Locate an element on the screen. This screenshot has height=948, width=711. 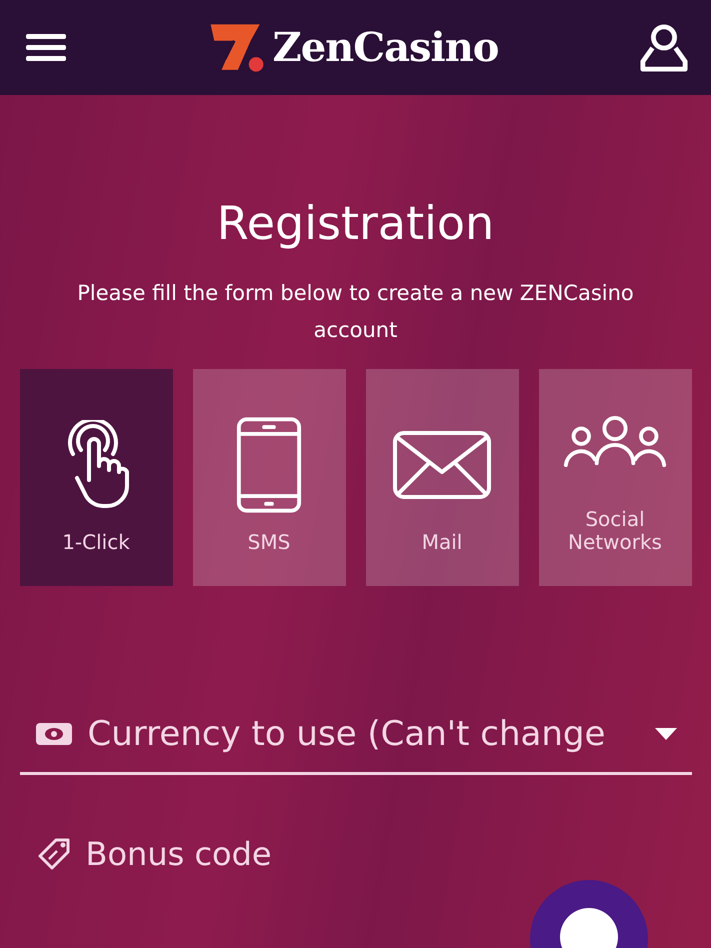
page-title: Registration is located at coordinates (355, 223).